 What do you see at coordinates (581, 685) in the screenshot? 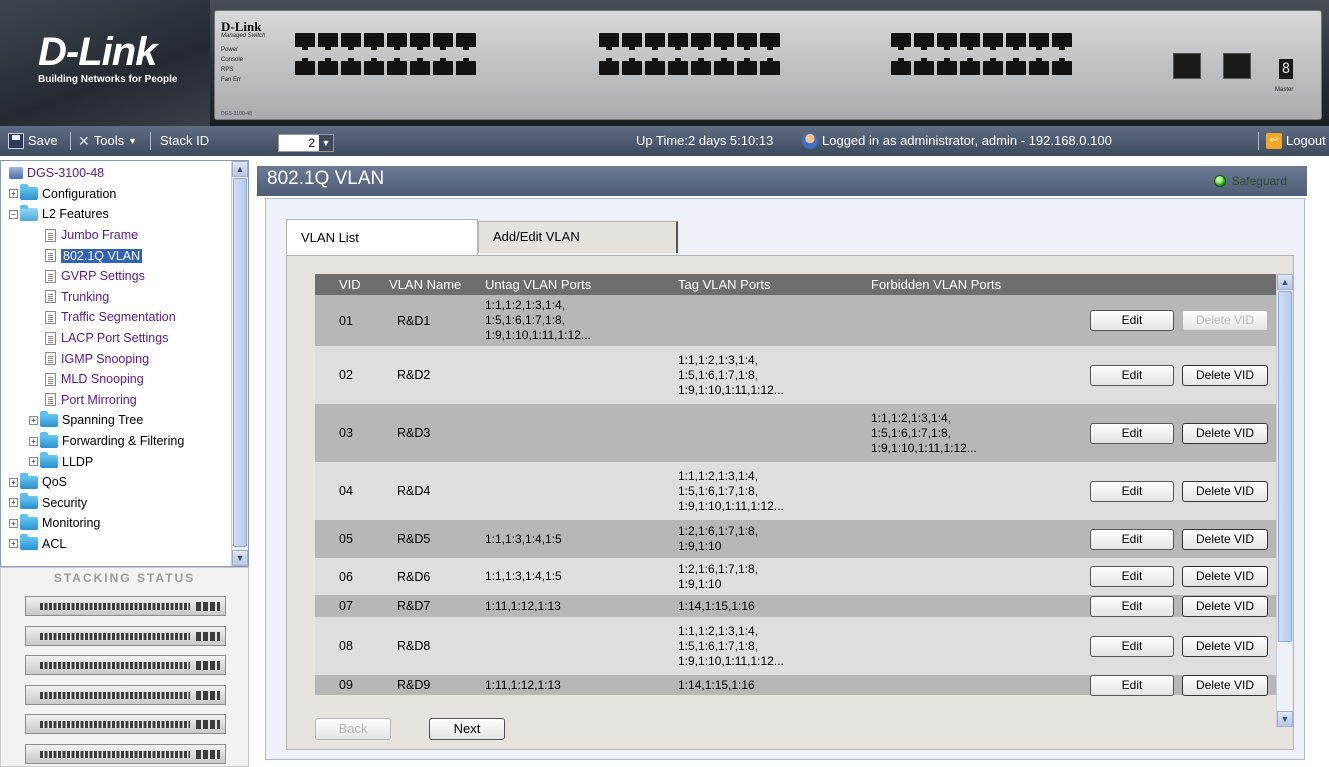
I see `untag-ports-cell: 1:11,1:12,1:13` at bounding box center [581, 685].